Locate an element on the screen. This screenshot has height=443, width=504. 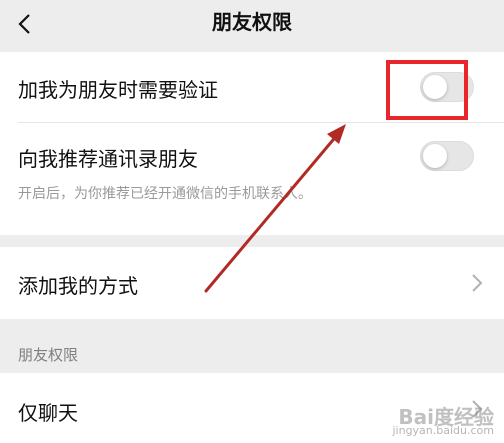
add-methods-label: 添加我的方式 is located at coordinates (78, 286).